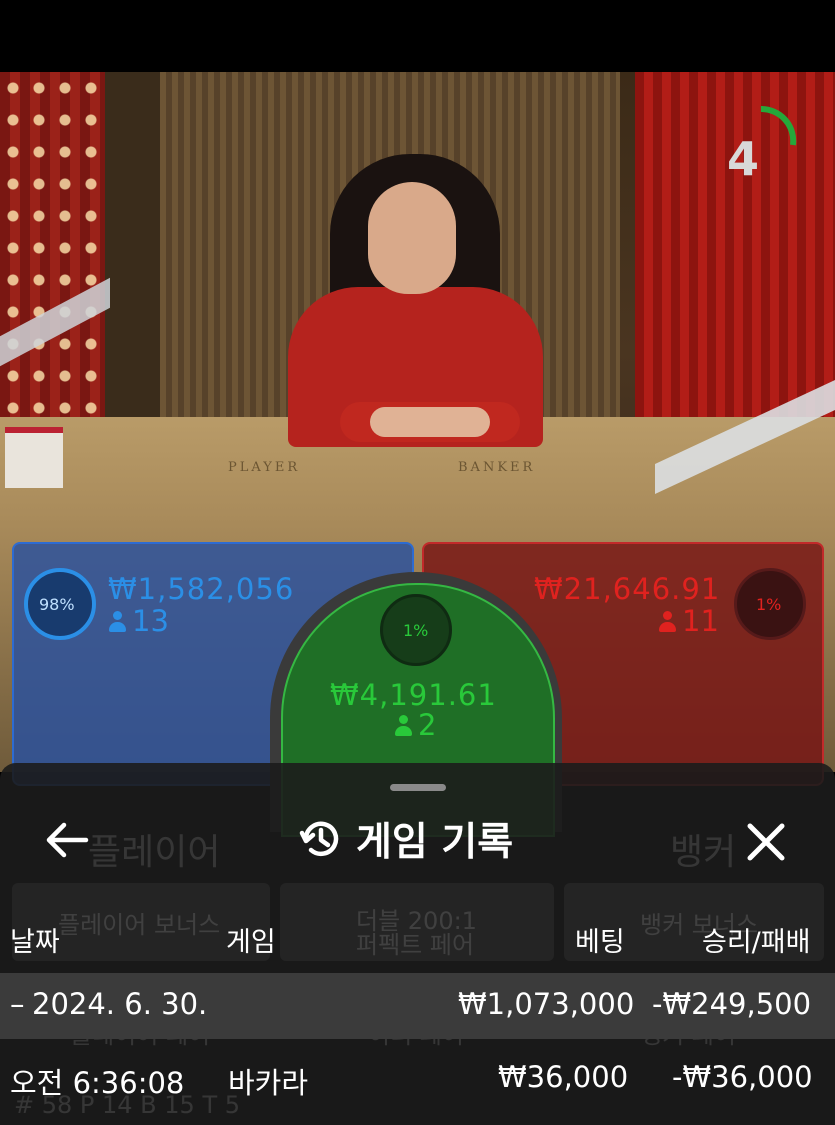  What do you see at coordinates (34, 457) in the screenshot?
I see `card-deck` at bounding box center [34, 457].